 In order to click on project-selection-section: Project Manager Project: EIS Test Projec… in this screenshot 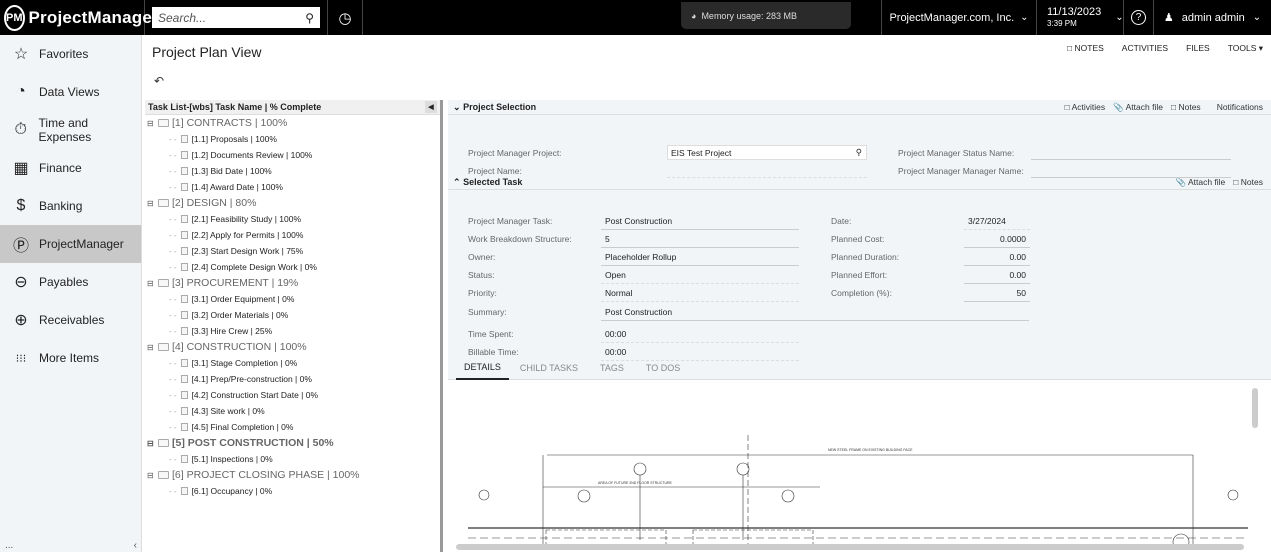, I will do `click(859, 146)`.